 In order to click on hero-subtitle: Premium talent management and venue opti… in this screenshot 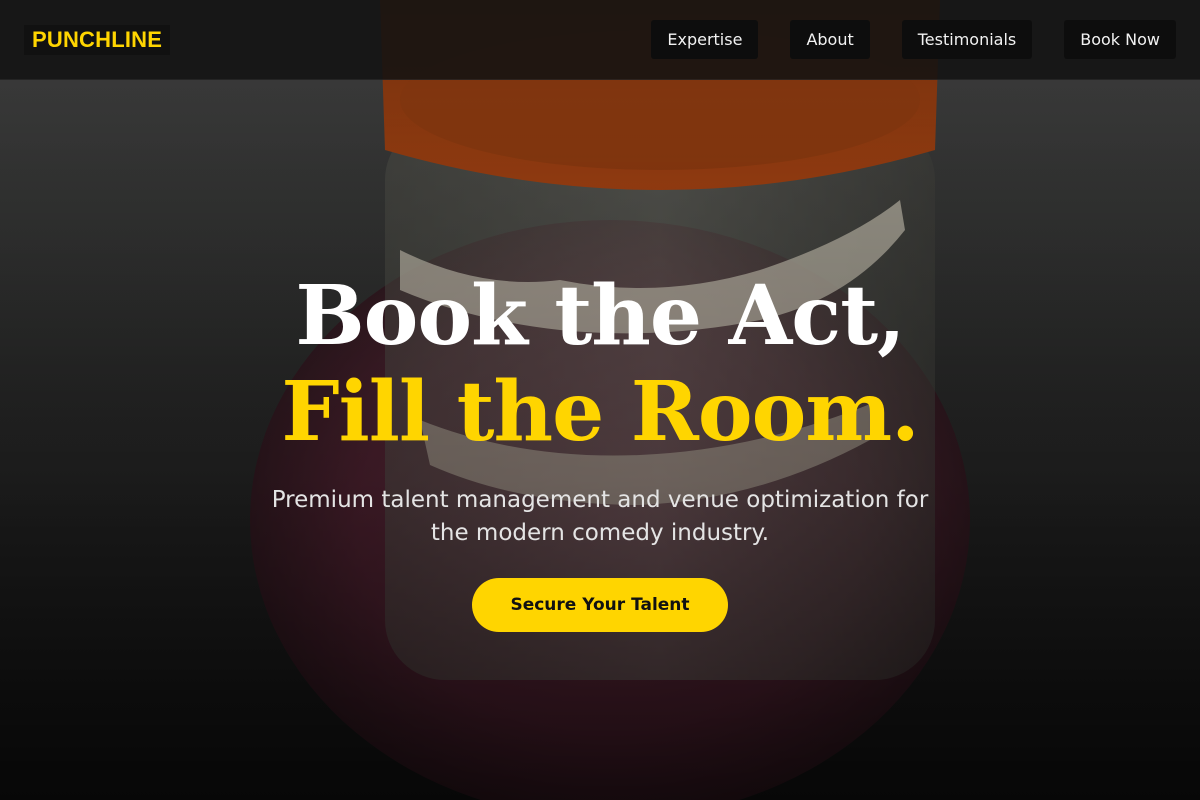, I will do `click(600, 516)`.